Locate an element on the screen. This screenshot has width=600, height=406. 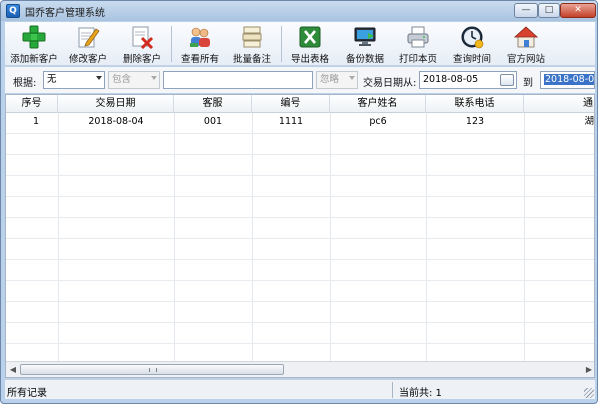
scrollbar-thumb is located at coordinates (152, 369).